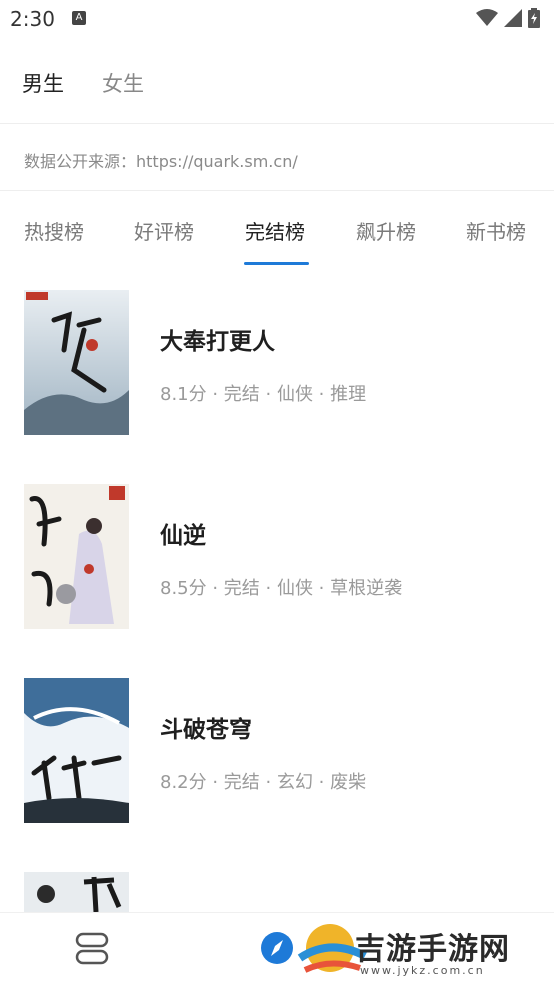 Image resolution: width=554 pixels, height=987 pixels. I want to click on active-tab-indicator, so click(276, 263).